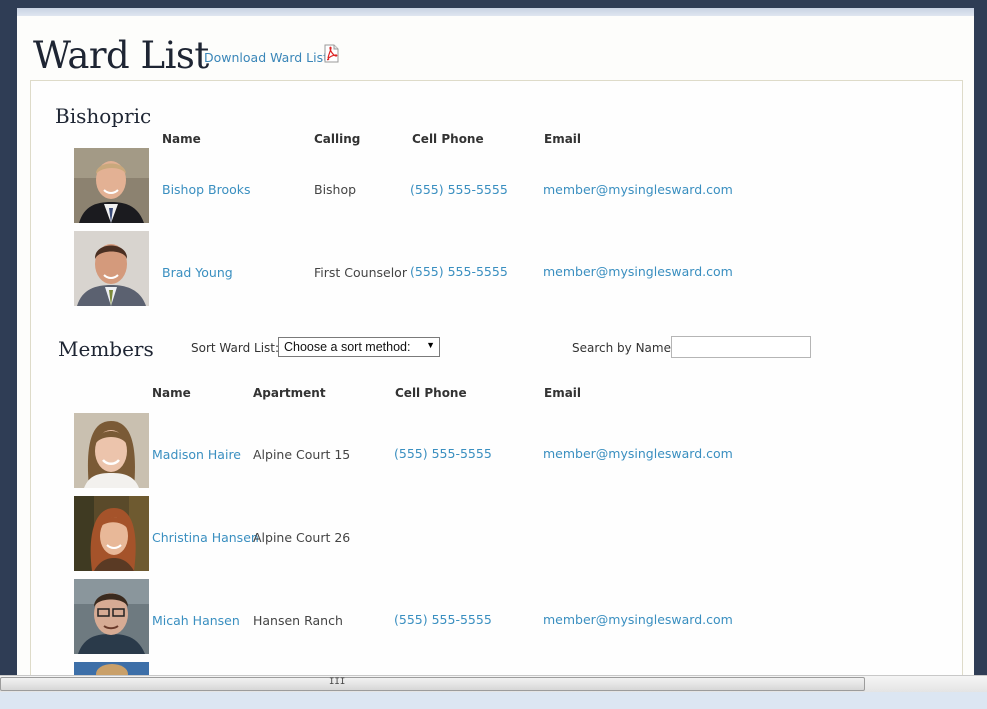 This screenshot has width=987, height=709. What do you see at coordinates (335, 189) in the screenshot?
I see `bishopric-calling: Bishop` at bounding box center [335, 189].